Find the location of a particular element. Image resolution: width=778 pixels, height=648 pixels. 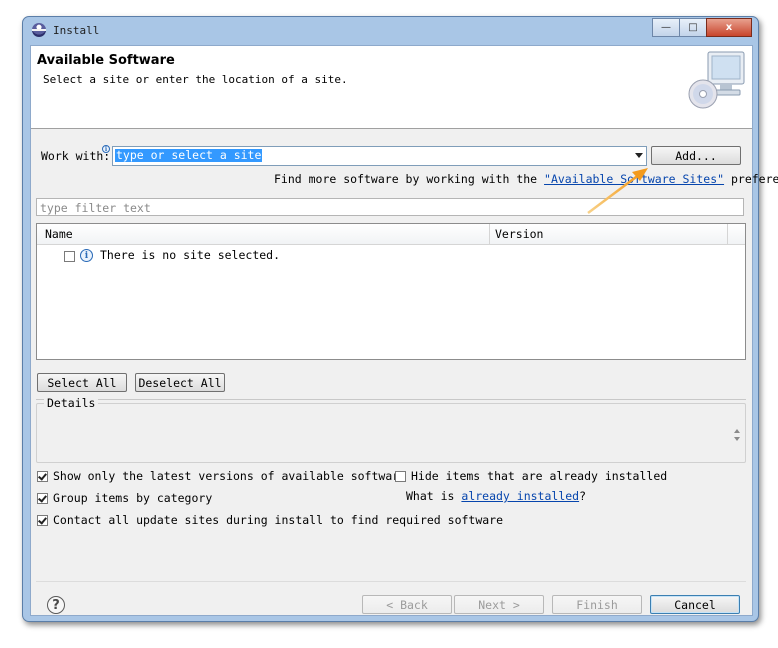

what-is-installed-text: What is already installed? is located at coordinates (496, 496).